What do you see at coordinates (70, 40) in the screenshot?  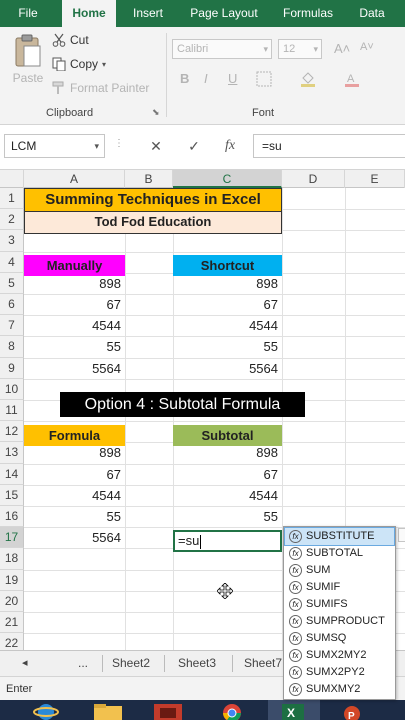 I see `cut-button: Cut` at bounding box center [70, 40].